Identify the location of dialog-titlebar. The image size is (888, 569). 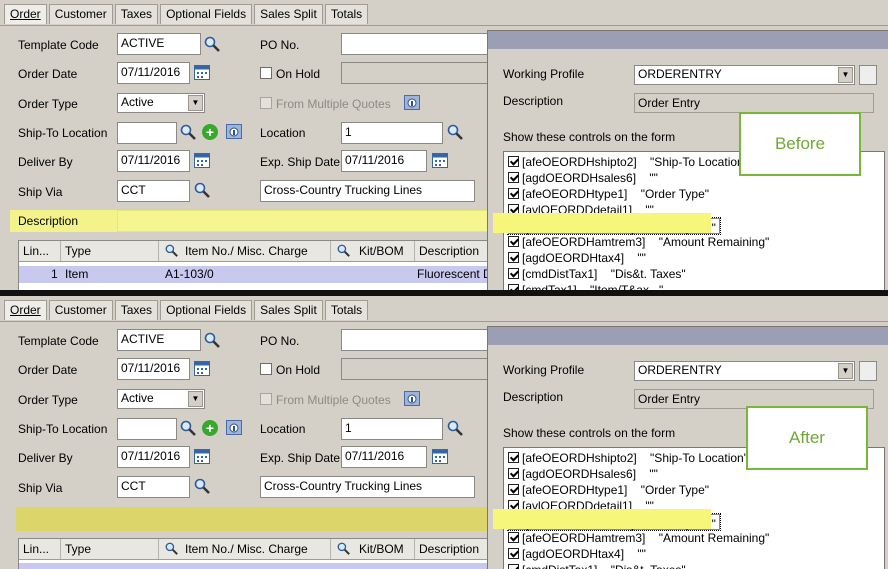
(688, 336).